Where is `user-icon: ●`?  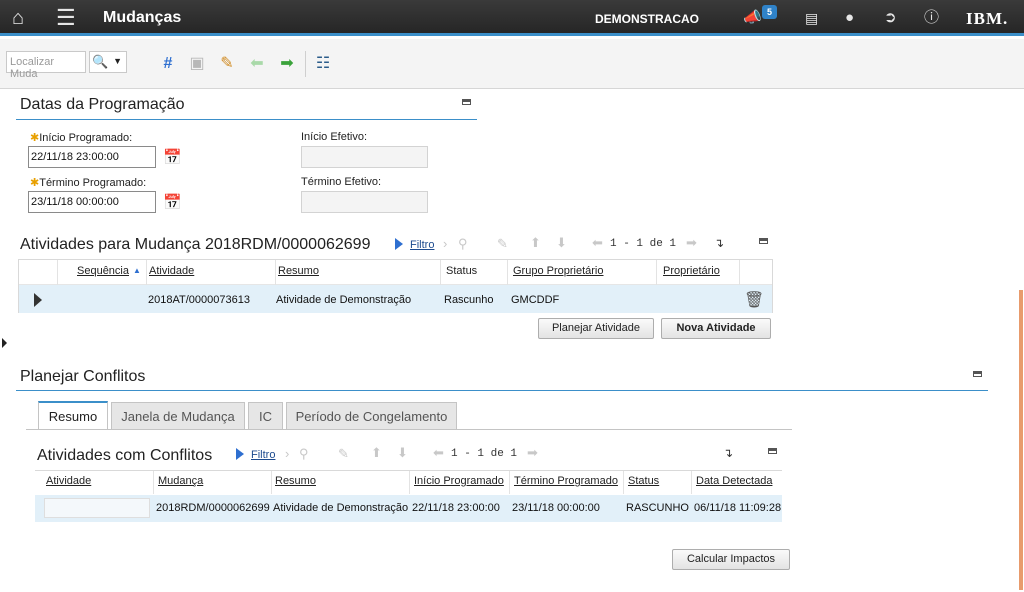 user-icon: ● is located at coordinates (849, 18).